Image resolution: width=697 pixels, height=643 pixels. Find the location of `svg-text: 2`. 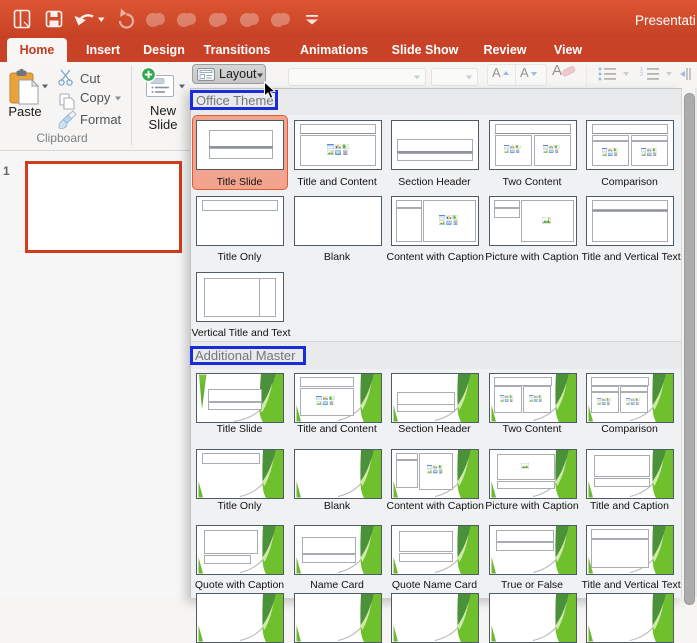

svg-text: 2 is located at coordinates (641, 75).